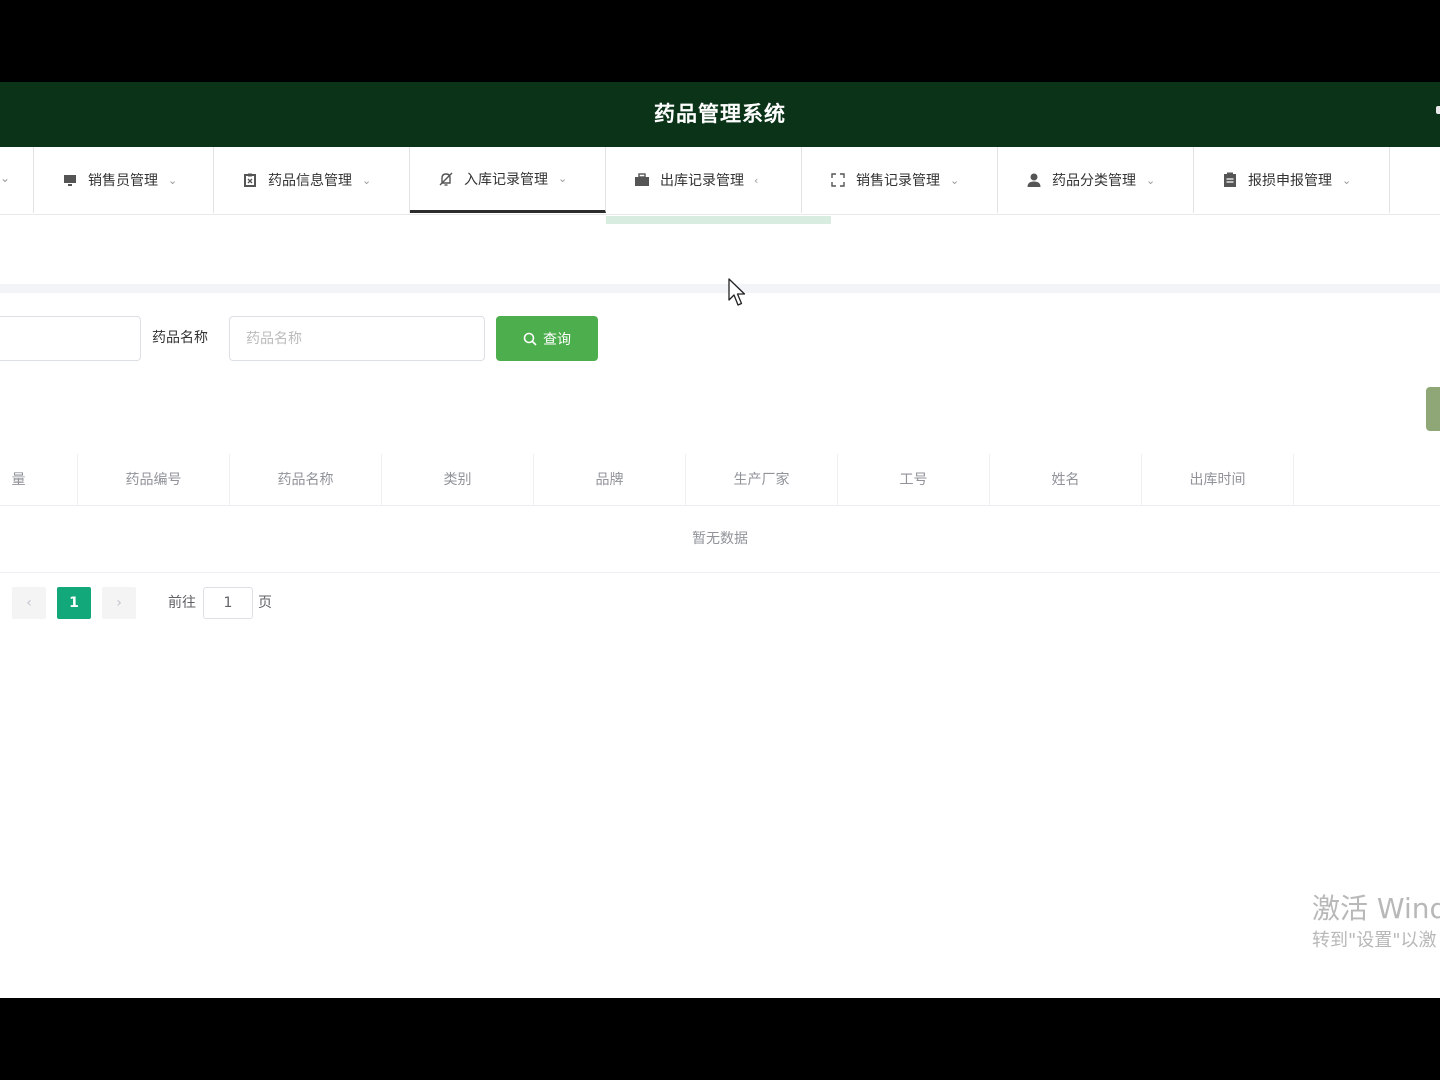 The width and height of the screenshot is (1440, 1080). I want to click on watermark-line2: 转到"设置"以激, so click(1374, 940).